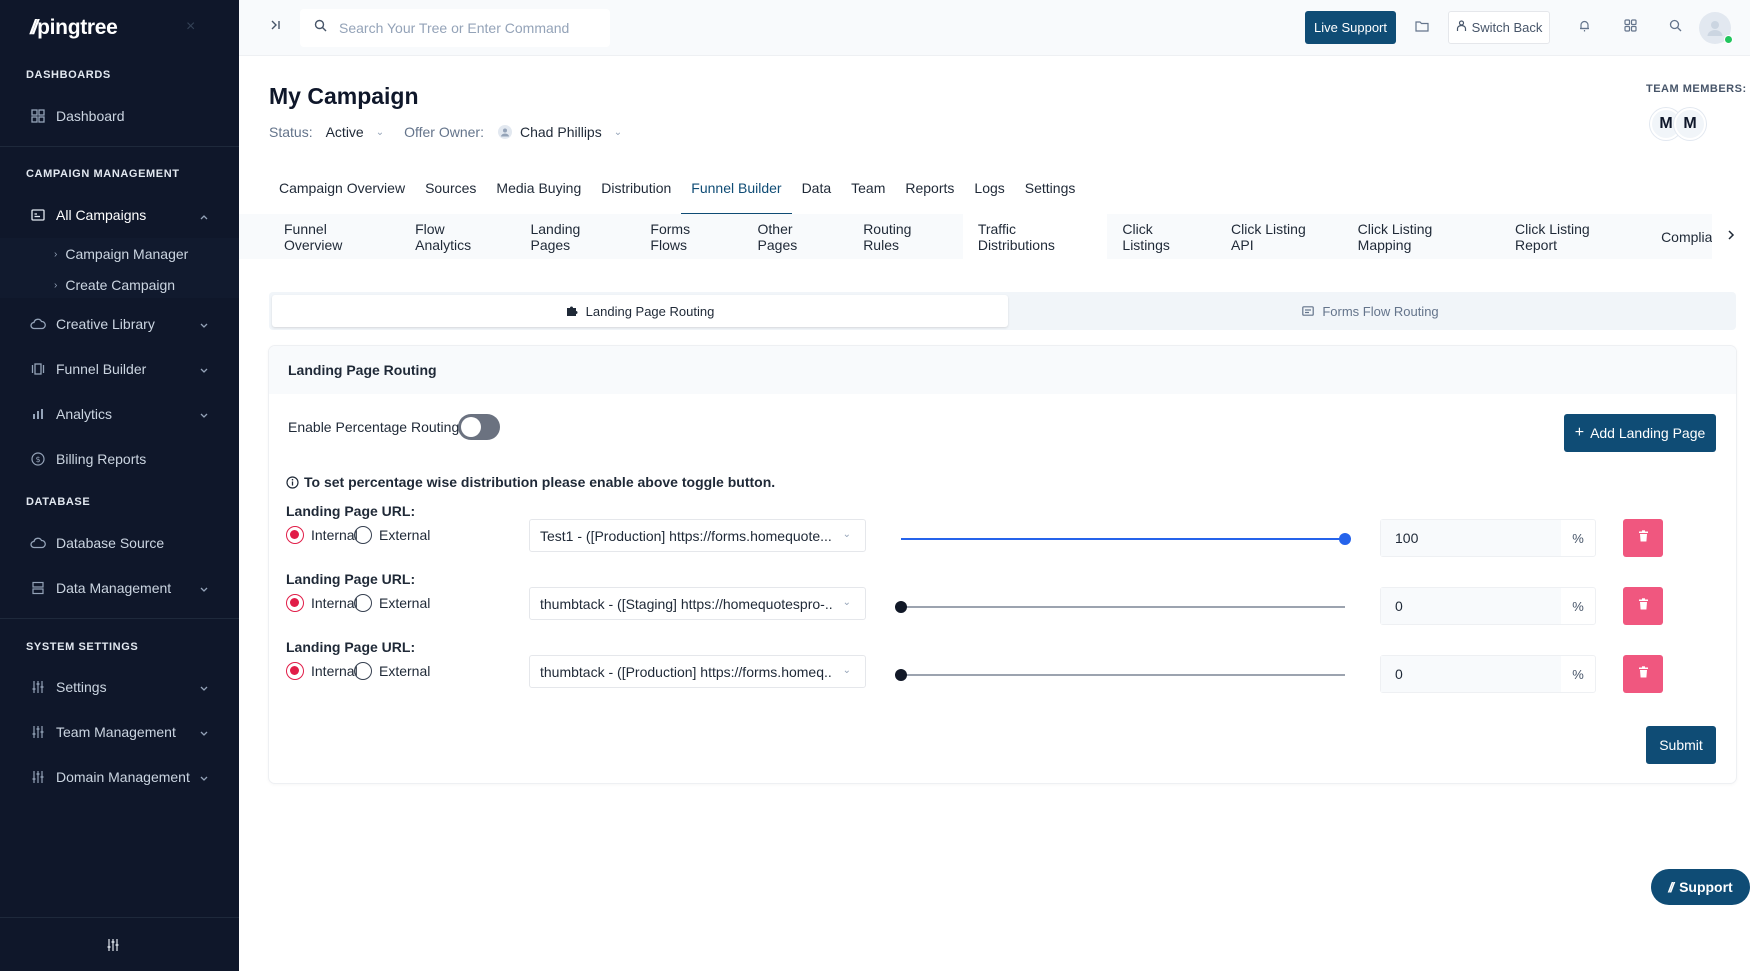 The image size is (1750, 971). I want to click on tab-reports: Reports, so click(929, 192).